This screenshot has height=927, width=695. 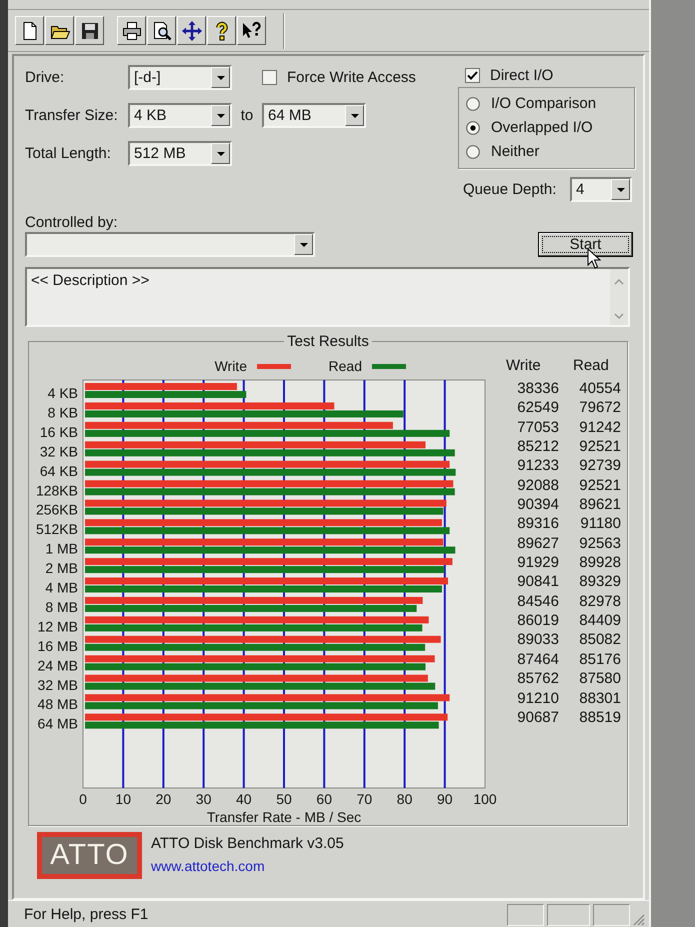 I want to click on legend-label: Write, so click(x=230, y=366).